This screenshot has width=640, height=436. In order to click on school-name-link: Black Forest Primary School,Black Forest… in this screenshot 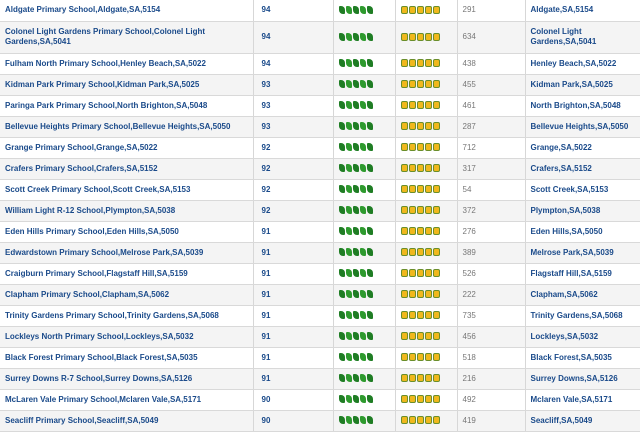, I will do `click(101, 357)`.